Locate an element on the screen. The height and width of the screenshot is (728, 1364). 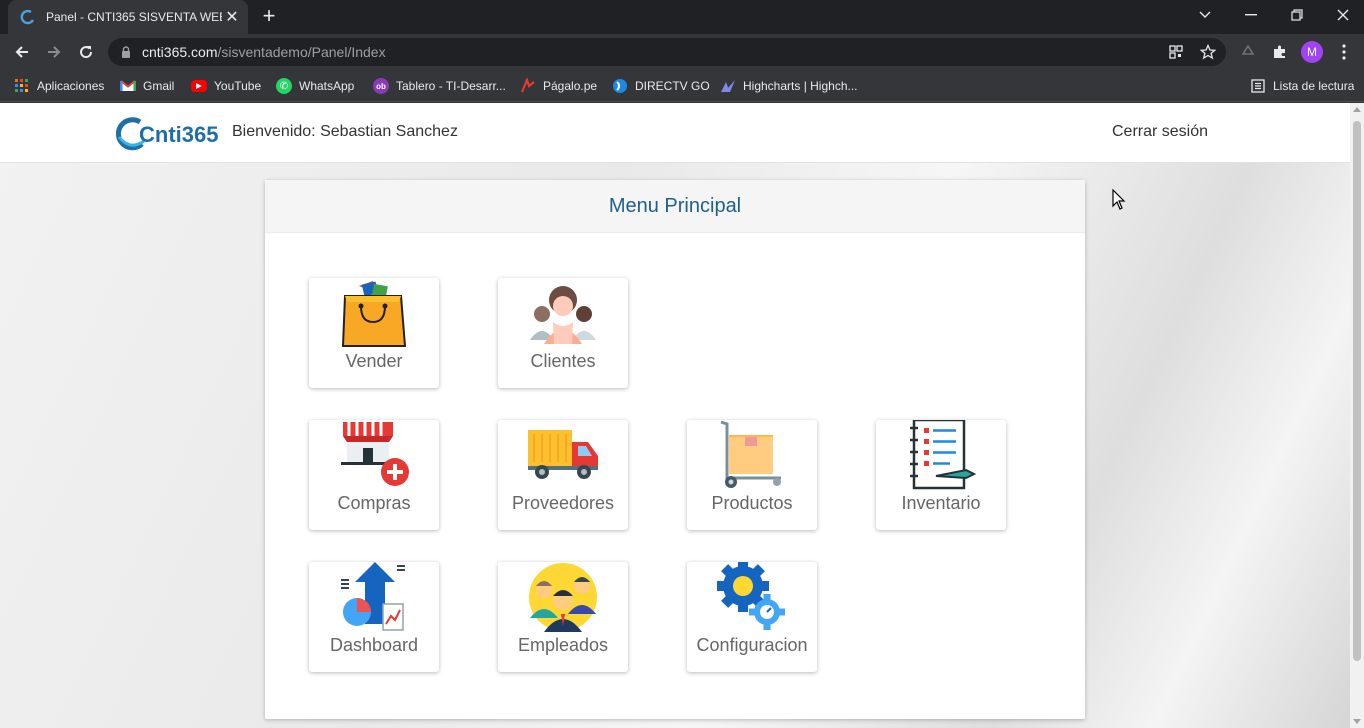
close-tab-icon: ✕ is located at coordinates (232, 17).